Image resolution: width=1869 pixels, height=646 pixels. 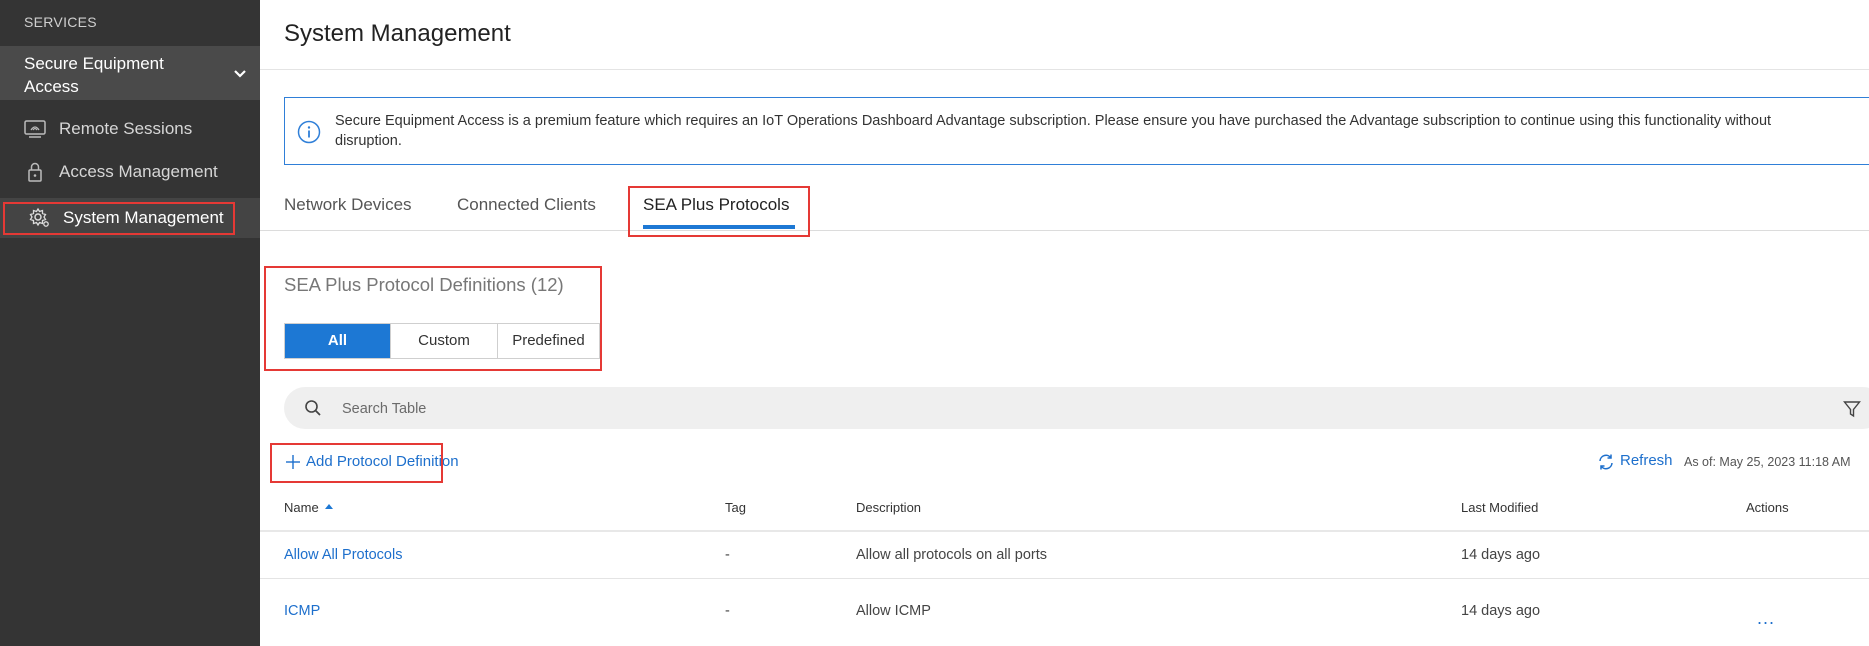 What do you see at coordinates (397, 33) in the screenshot?
I see `page-title: System Management` at bounding box center [397, 33].